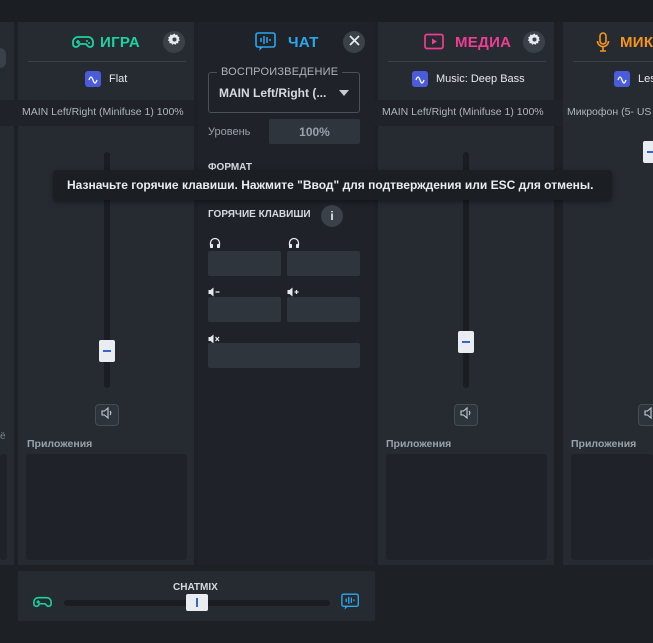 The width and height of the screenshot is (653, 643). I want to click on media-settings-button, so click(534, 42).